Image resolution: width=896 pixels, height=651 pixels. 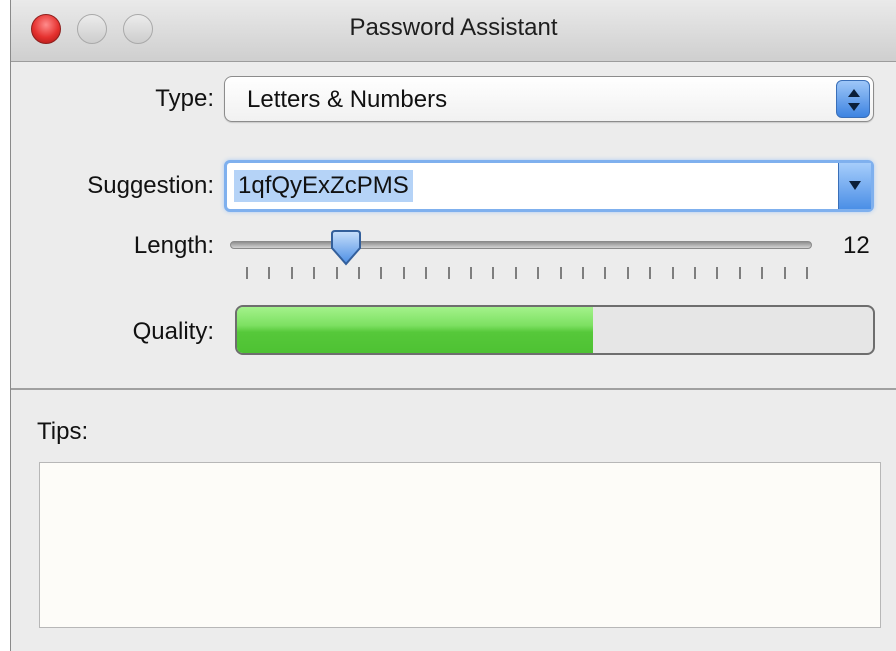 I want to click on type-label: Type:, so click(x=184, y=98).